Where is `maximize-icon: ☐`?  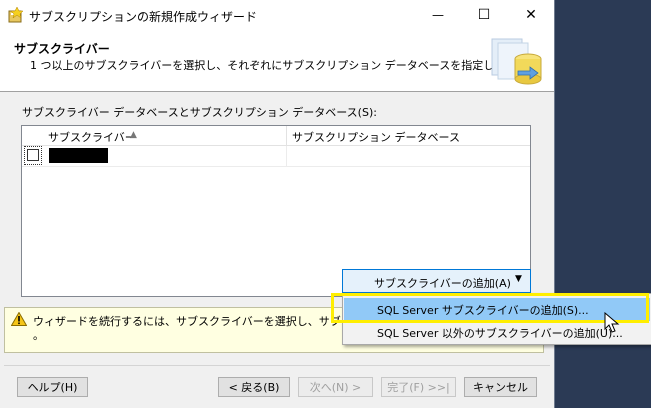 maximize-icon: ☐ is located at coordinates (484, 15).